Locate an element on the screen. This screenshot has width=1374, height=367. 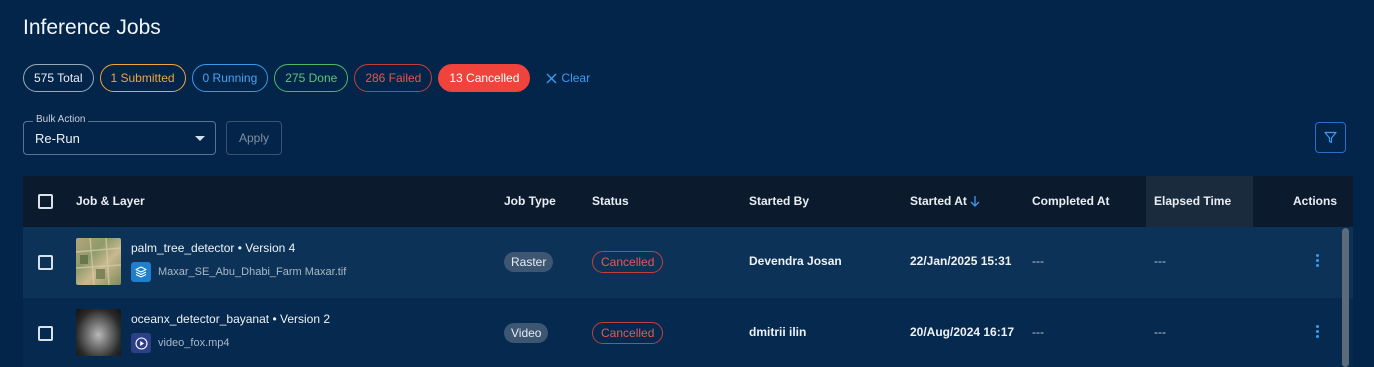
col-started-at: Started At is located at coordinates (938, 201).